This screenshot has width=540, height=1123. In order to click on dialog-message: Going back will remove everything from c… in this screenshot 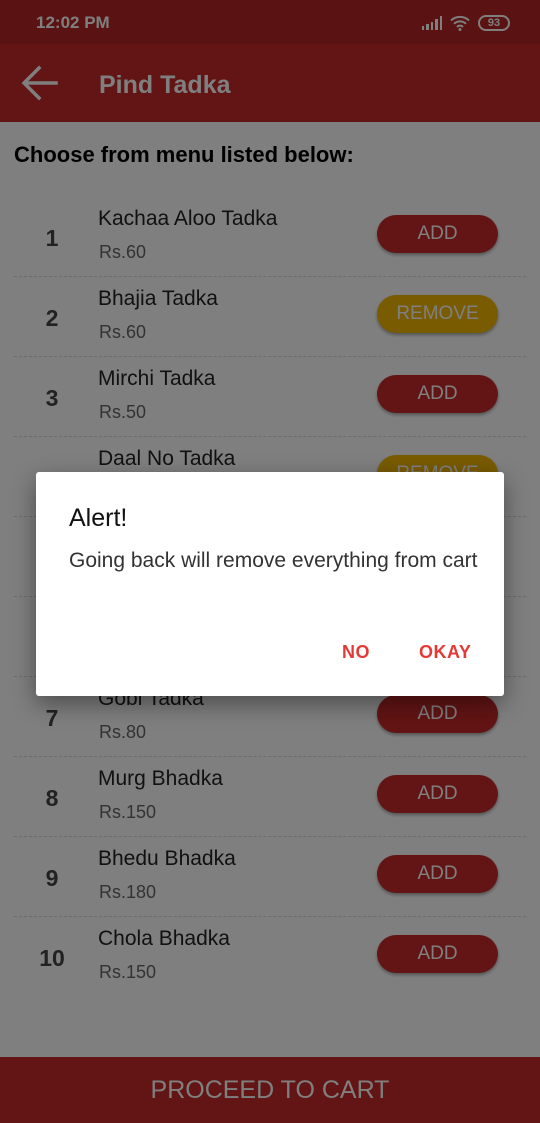, I will do `click(273, 560)`.